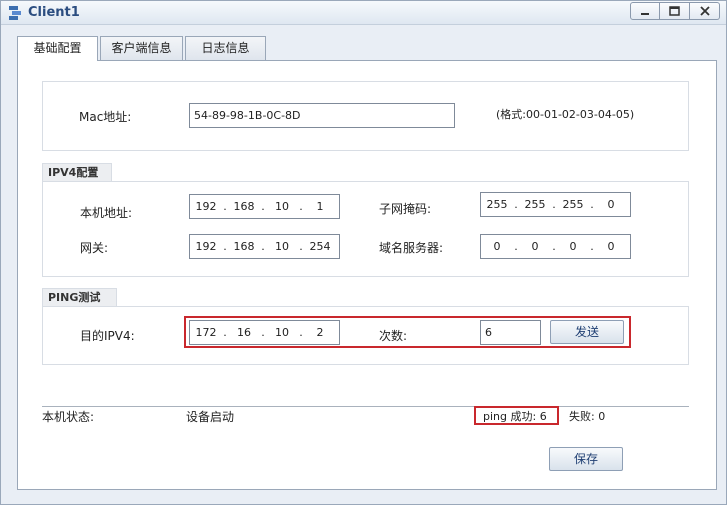 This screenshot has height=505, width=727. What do you see at coordinates (515, 416) in the screenshot?
I see `ping-success-count: ping 成功: 6` at bounding box center [515, 416].